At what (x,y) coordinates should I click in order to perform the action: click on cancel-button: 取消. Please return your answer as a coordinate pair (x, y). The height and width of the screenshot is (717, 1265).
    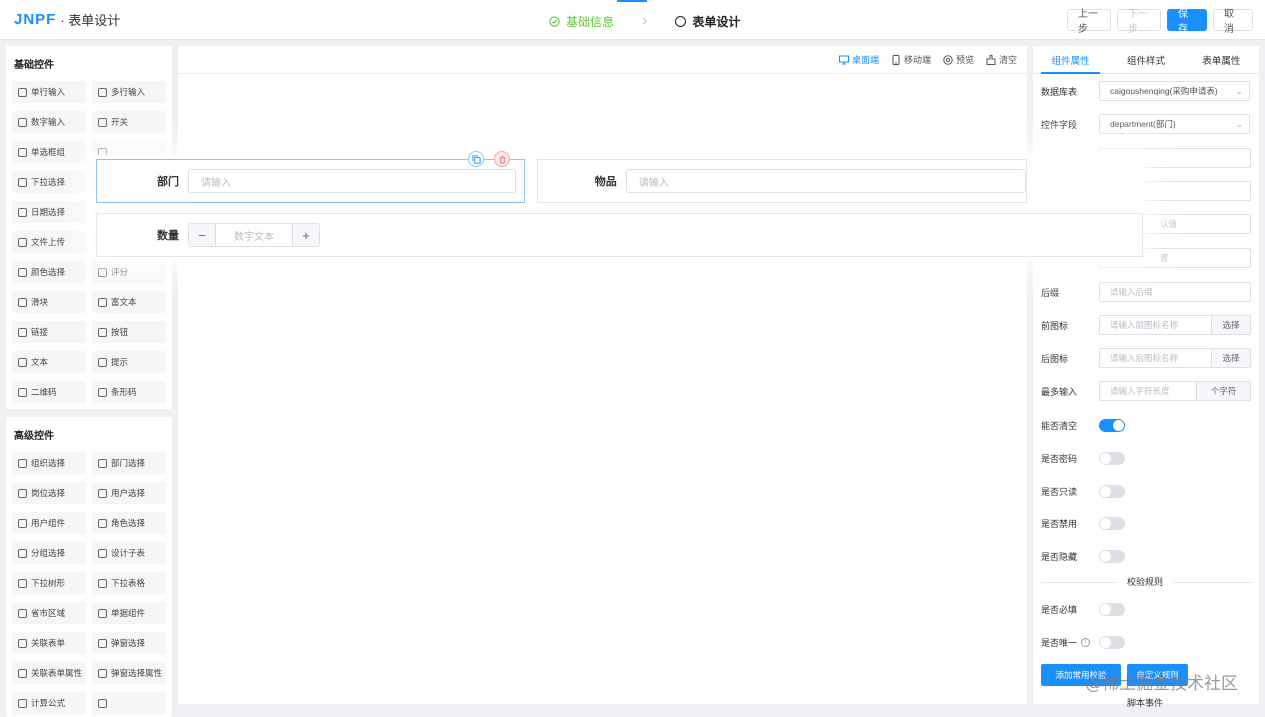
    Looking at the image, I should click on (1233, 22).